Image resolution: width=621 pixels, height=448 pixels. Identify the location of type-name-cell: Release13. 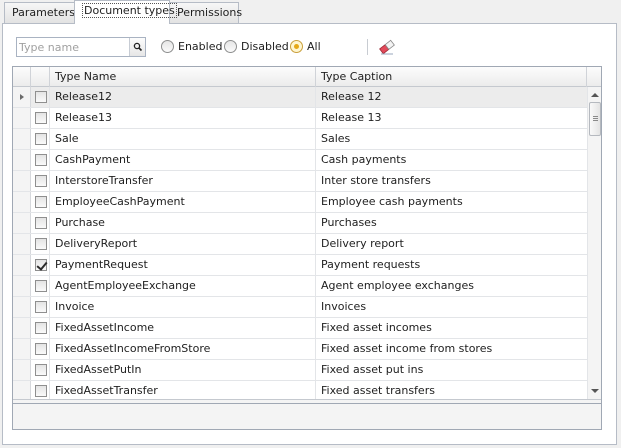
(183, 118).